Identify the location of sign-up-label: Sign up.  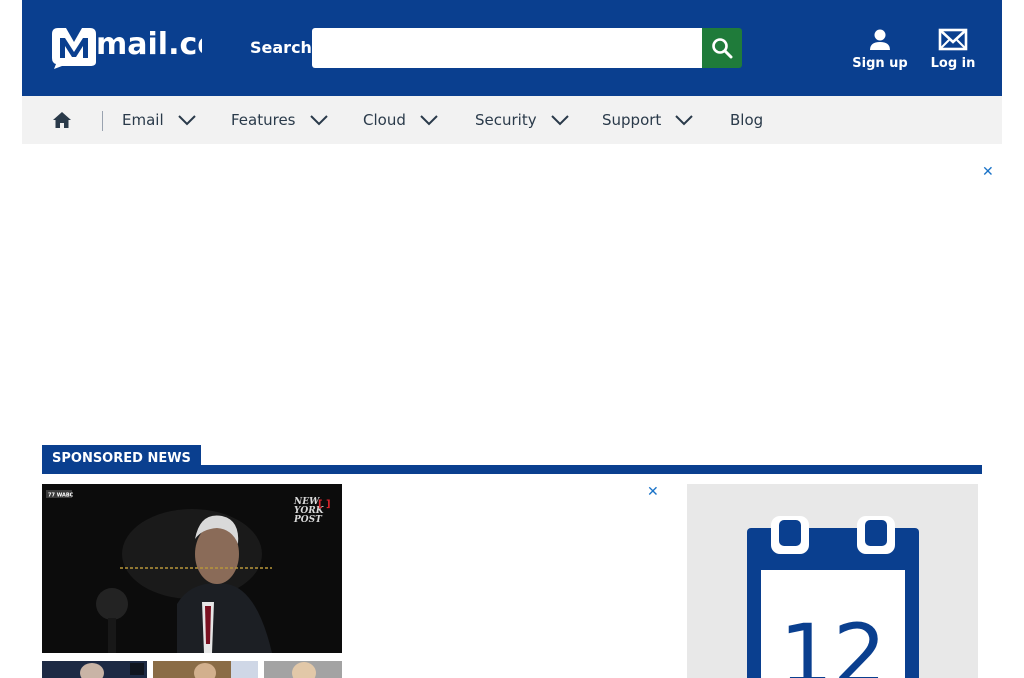
(880, 63).